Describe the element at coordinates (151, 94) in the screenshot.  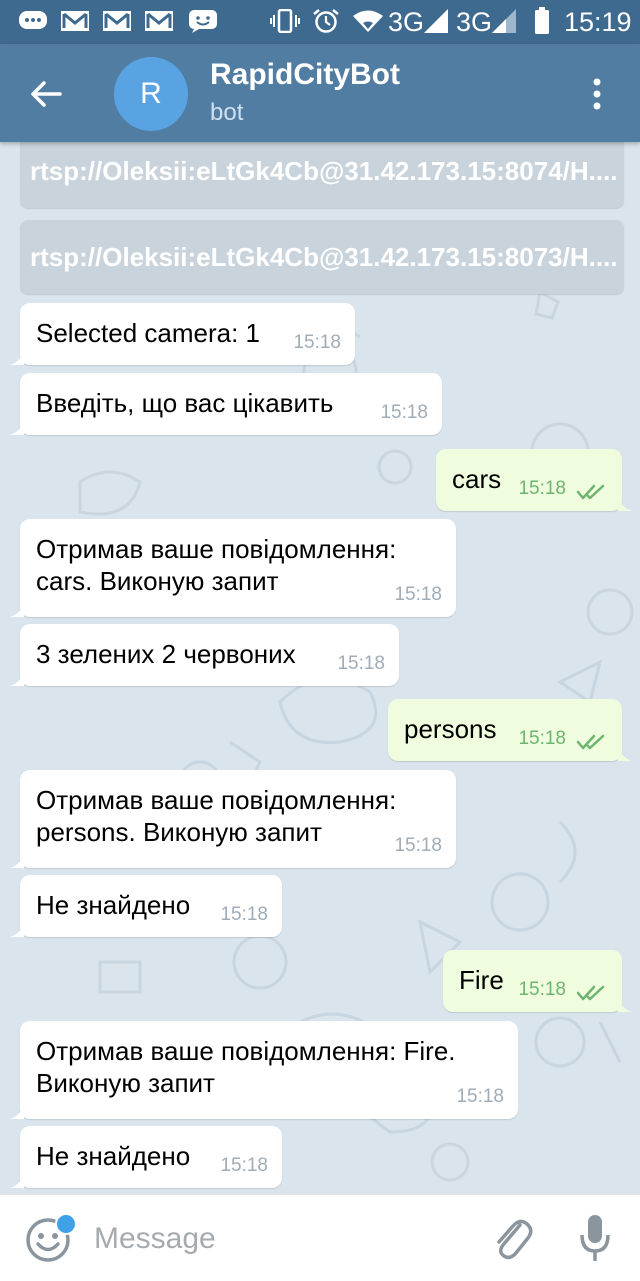
I see `avatar: R` at that location.